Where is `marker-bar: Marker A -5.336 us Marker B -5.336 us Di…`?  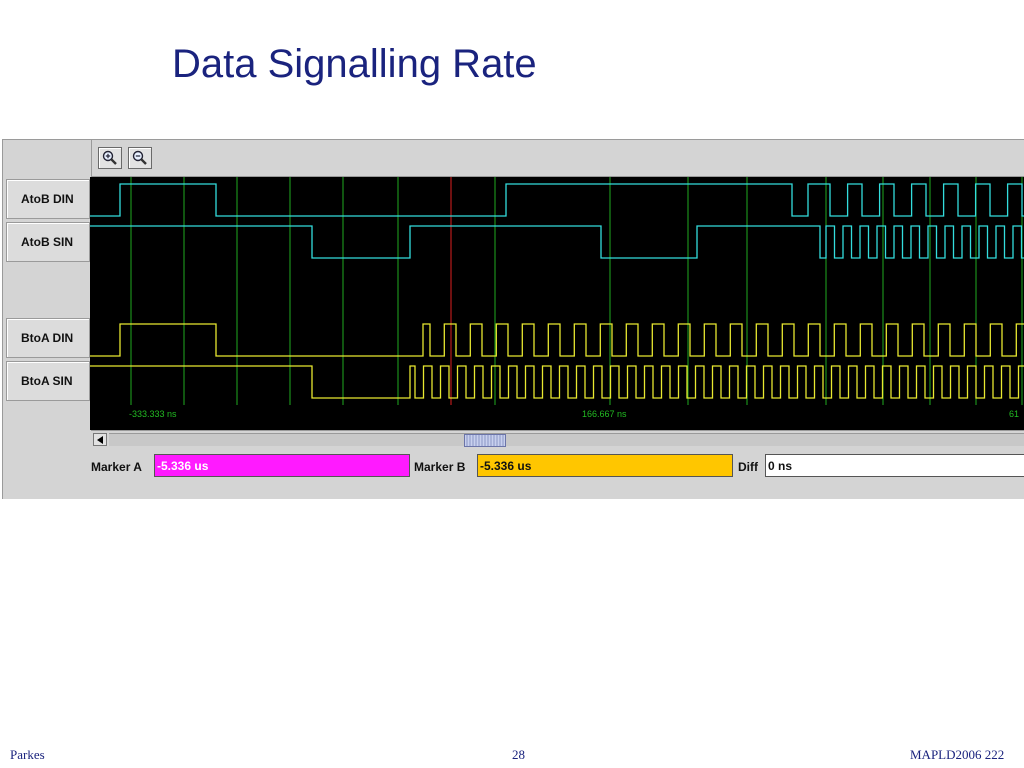 marker-bar: Marker A -5.336 us Marker B -5.336 us Di… is located at coordinates (557, 465).